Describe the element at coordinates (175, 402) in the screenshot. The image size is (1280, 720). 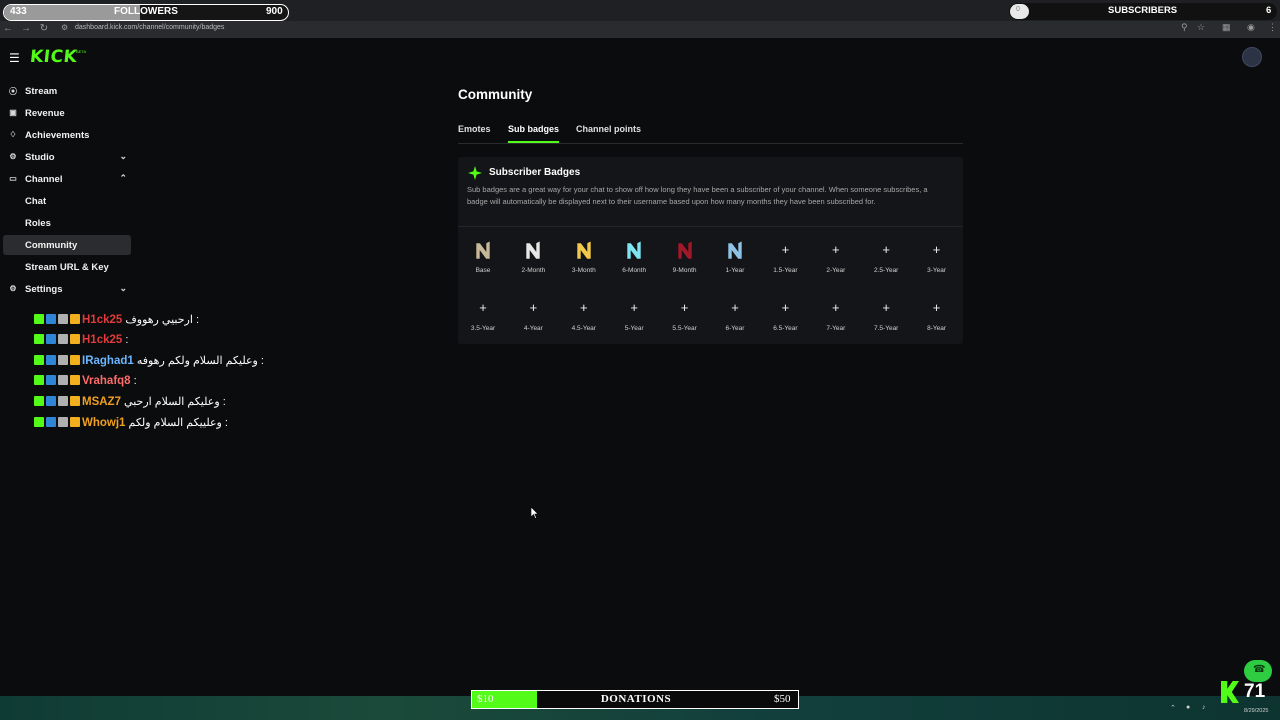
I see `chat-text: وعليكم السلام ارحبي :` at that location.